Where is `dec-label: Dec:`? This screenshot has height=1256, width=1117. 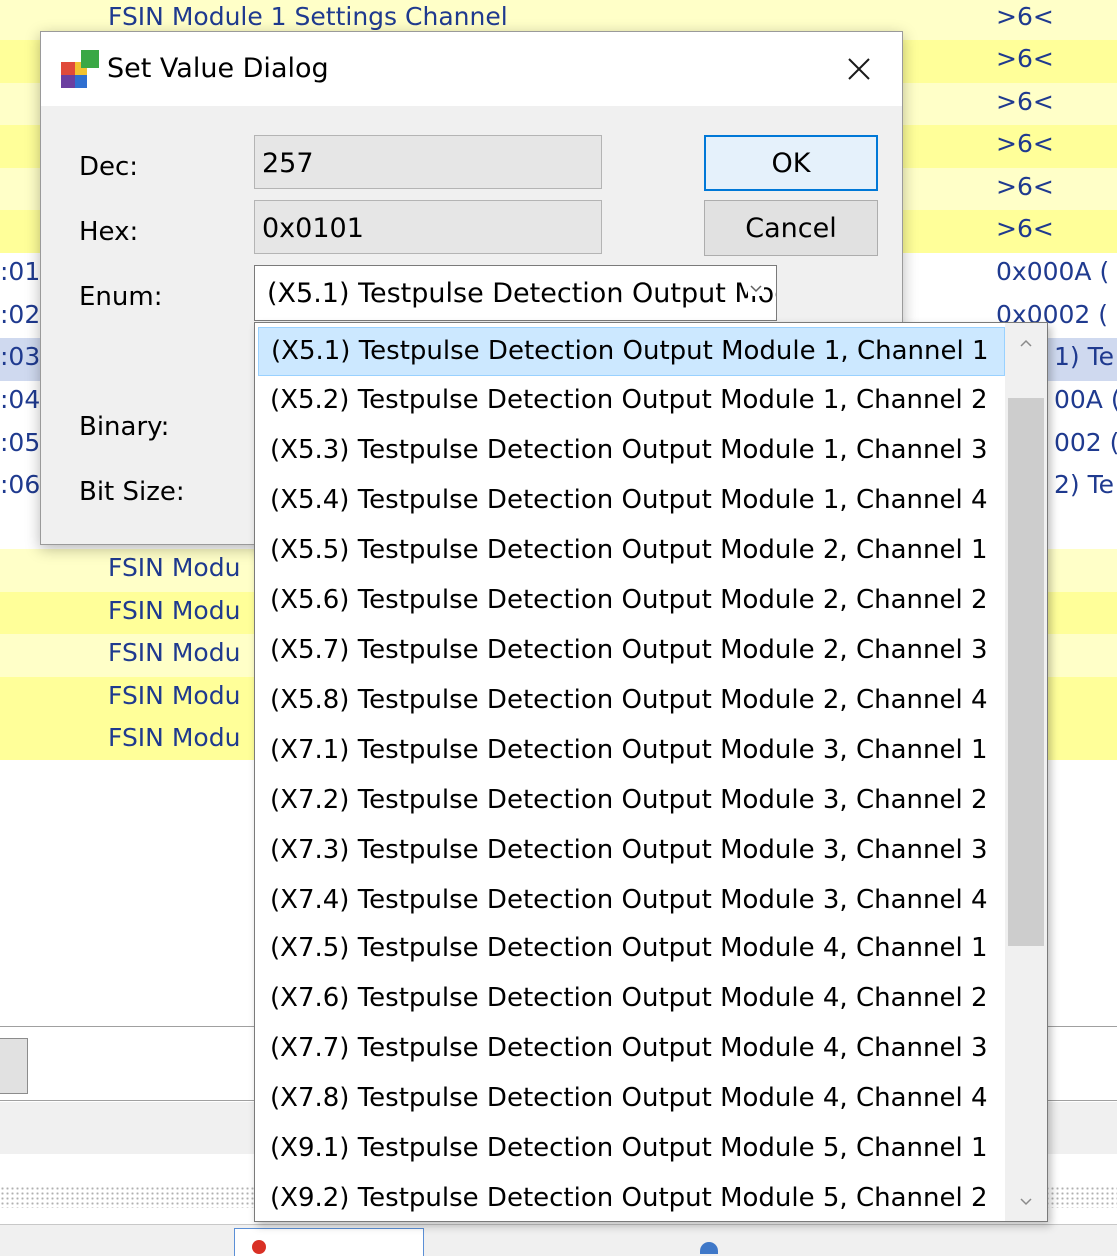
dec-label: Dec: is located at coordinates (109, 167).